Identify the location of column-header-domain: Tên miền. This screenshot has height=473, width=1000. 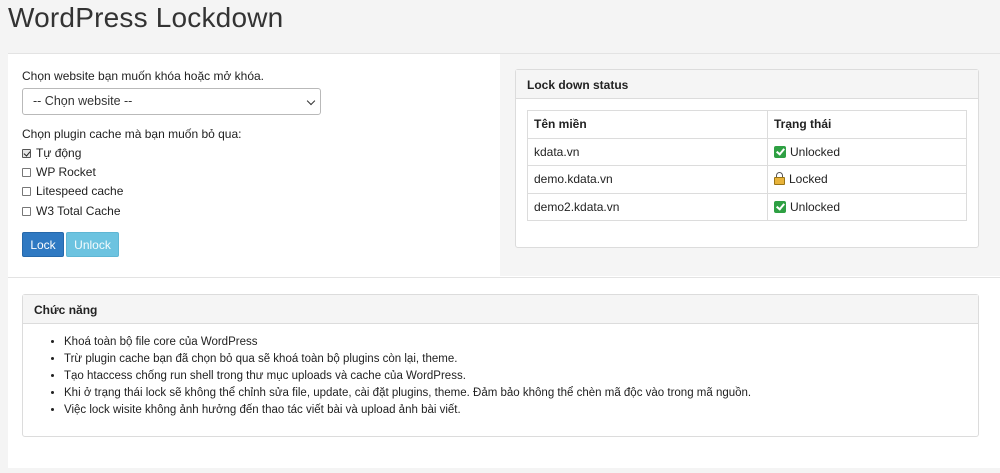
(647, 124).